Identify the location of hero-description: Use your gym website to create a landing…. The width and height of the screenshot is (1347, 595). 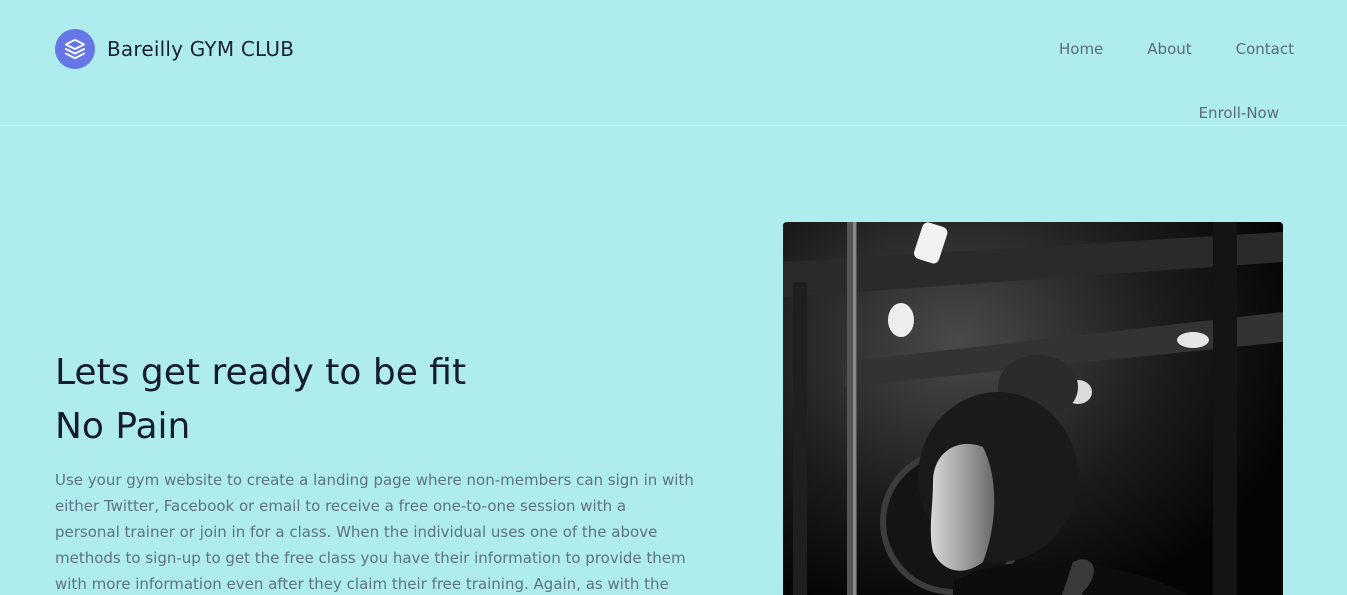
(374, 532).